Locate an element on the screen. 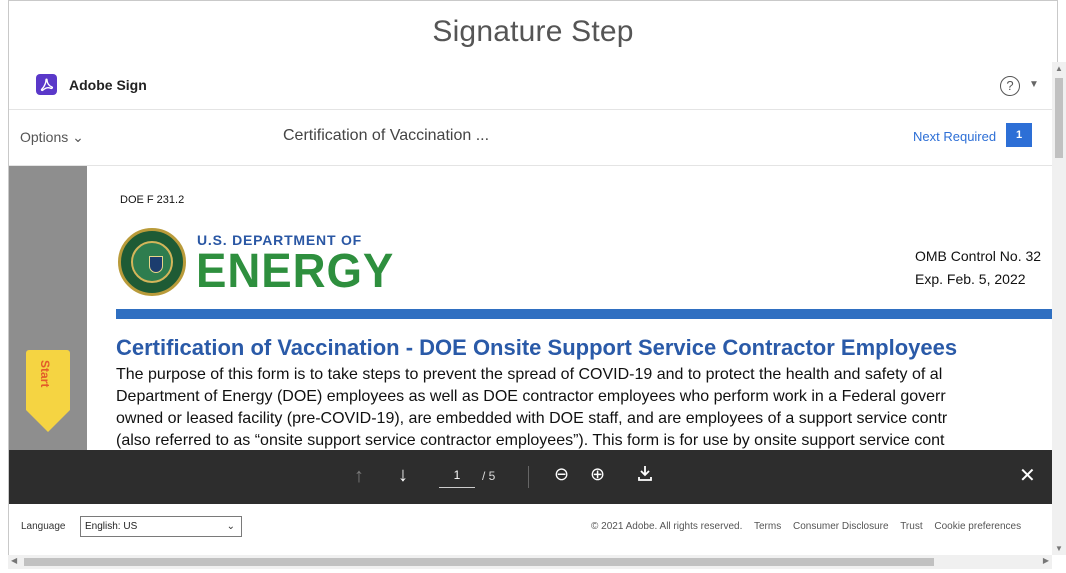  download-icon is located at coordinates (645, 475).